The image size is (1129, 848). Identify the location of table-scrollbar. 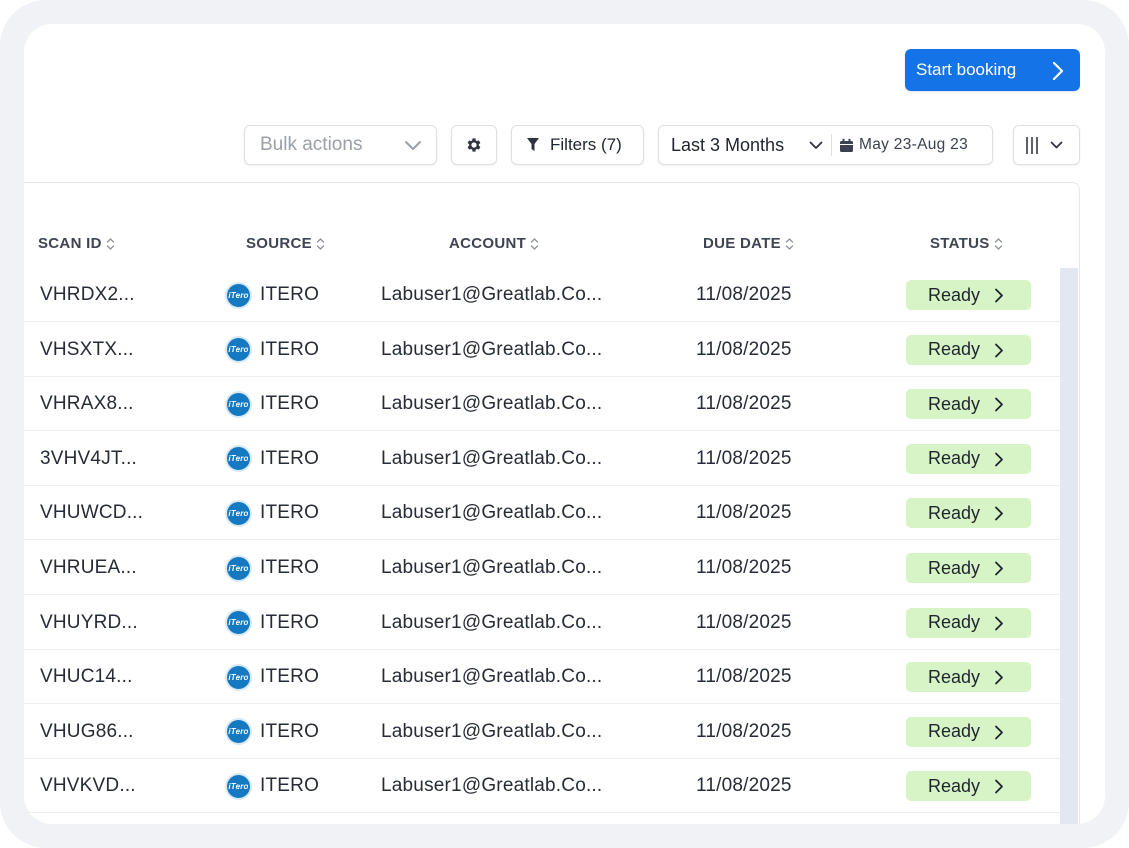
(1069, 546).